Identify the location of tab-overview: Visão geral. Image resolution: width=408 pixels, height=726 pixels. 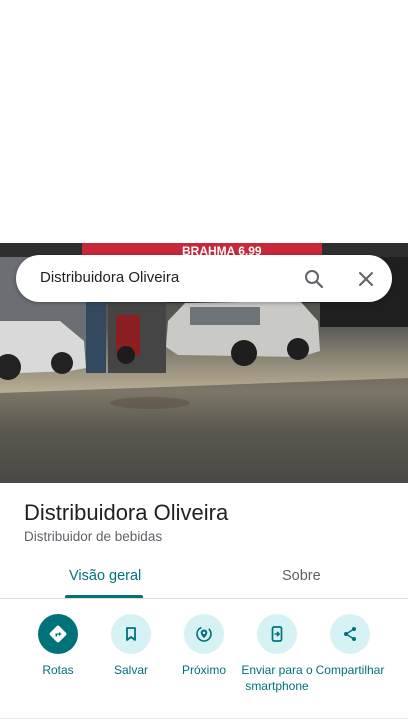
(105, 576).